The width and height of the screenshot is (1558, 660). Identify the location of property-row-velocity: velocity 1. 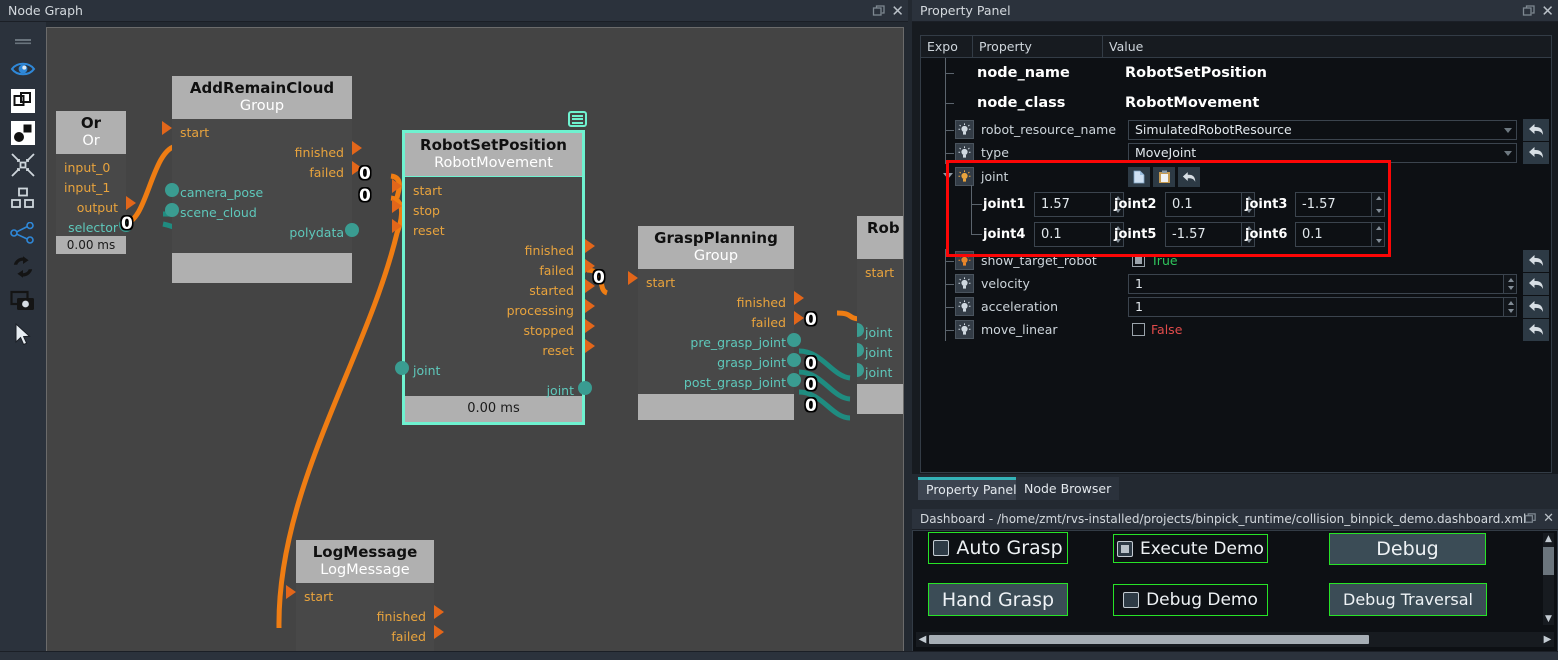
(1236, 283).